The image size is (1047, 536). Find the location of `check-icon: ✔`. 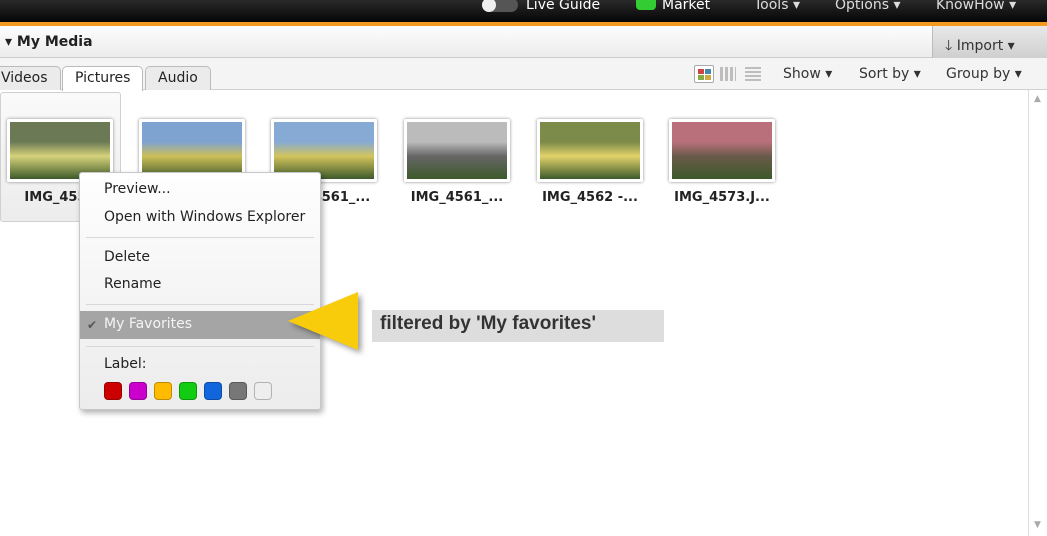

check-icon: ✔ is located at coordinates (92, 325).